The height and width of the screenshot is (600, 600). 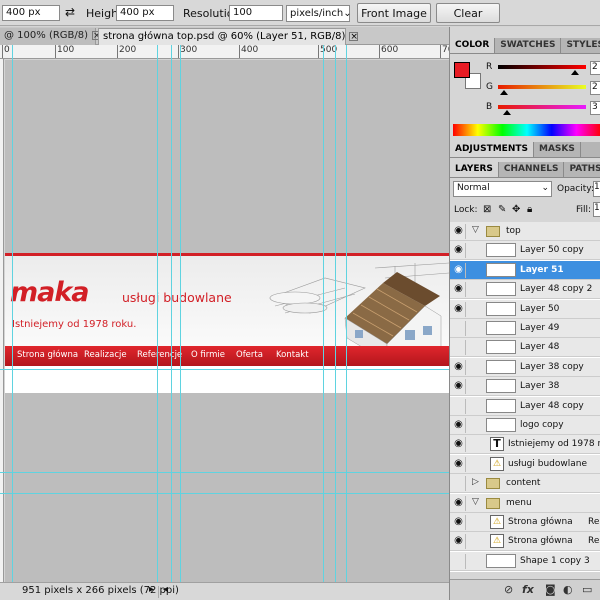 I want to click on tab-styles: STYLES, so click(x=580, y=45).